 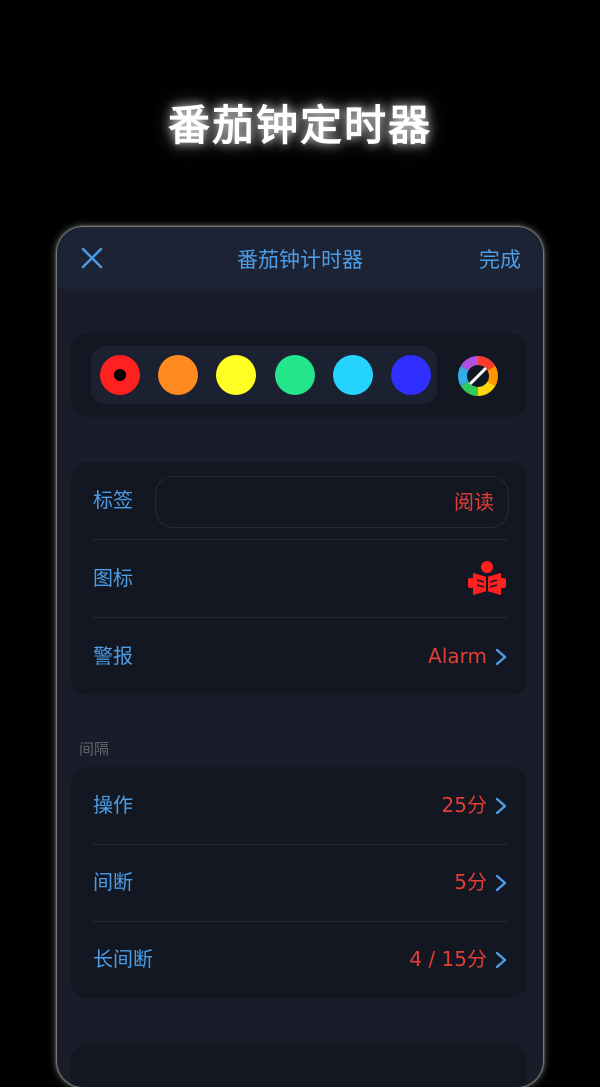 I want to click on screen-title: 番茄钟计时器, so click(x=300, y=260).